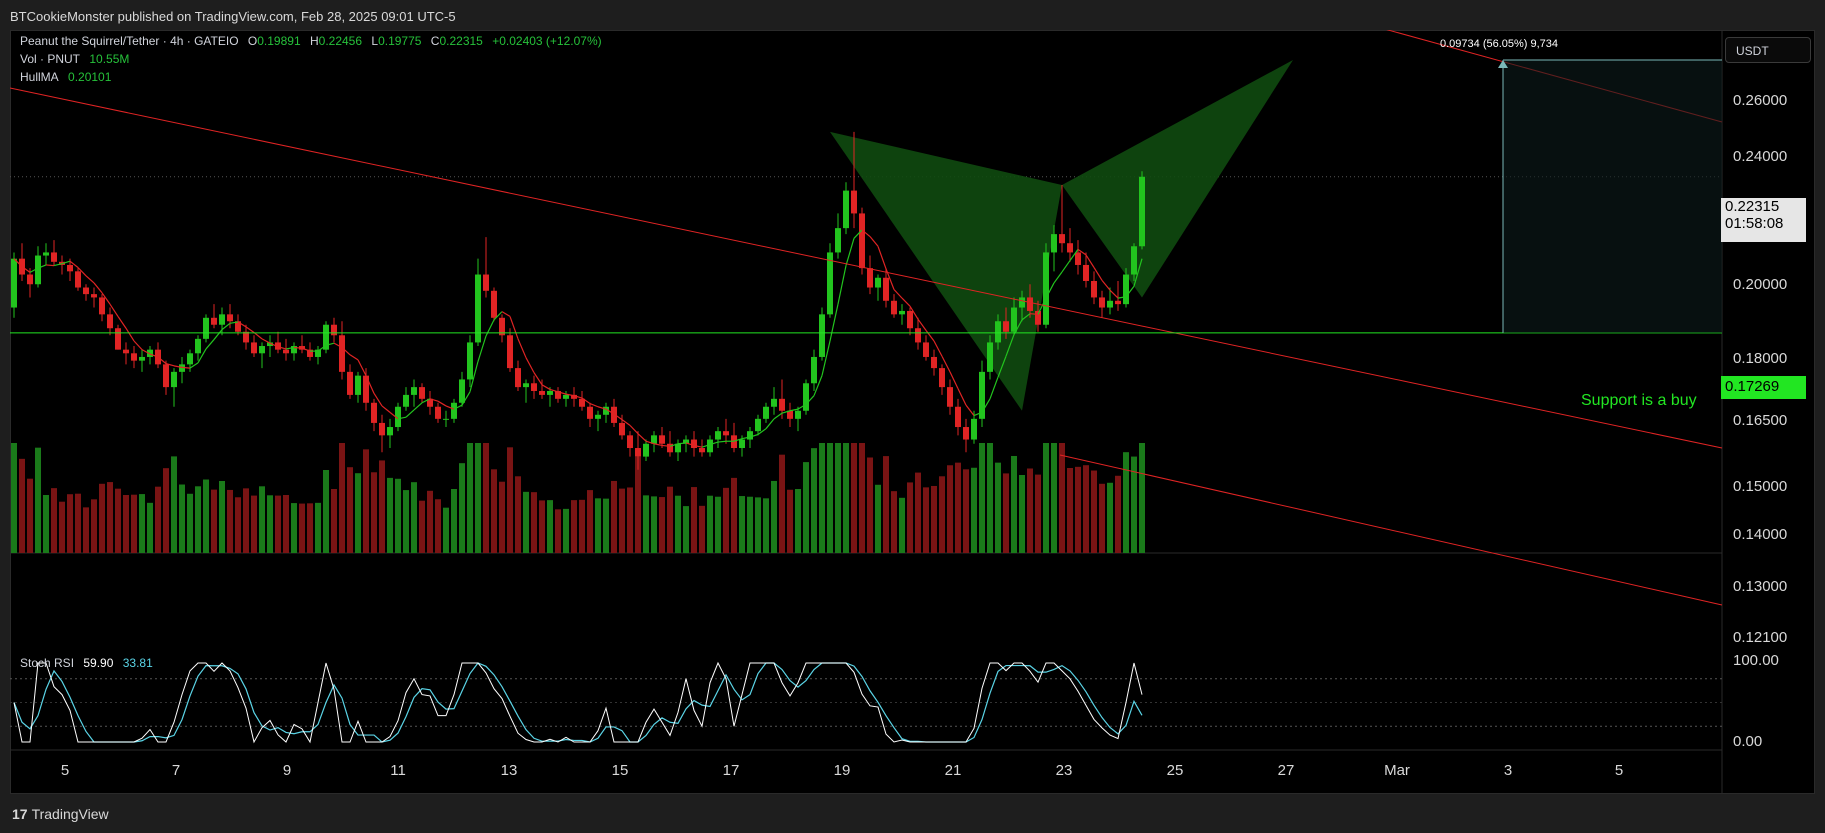 This screenshot has height=833, width=1825. What do you see at coordinates (461, 41) in the screenshot?
I see `close-value: 0.22315` at bounding box center [461, 41].